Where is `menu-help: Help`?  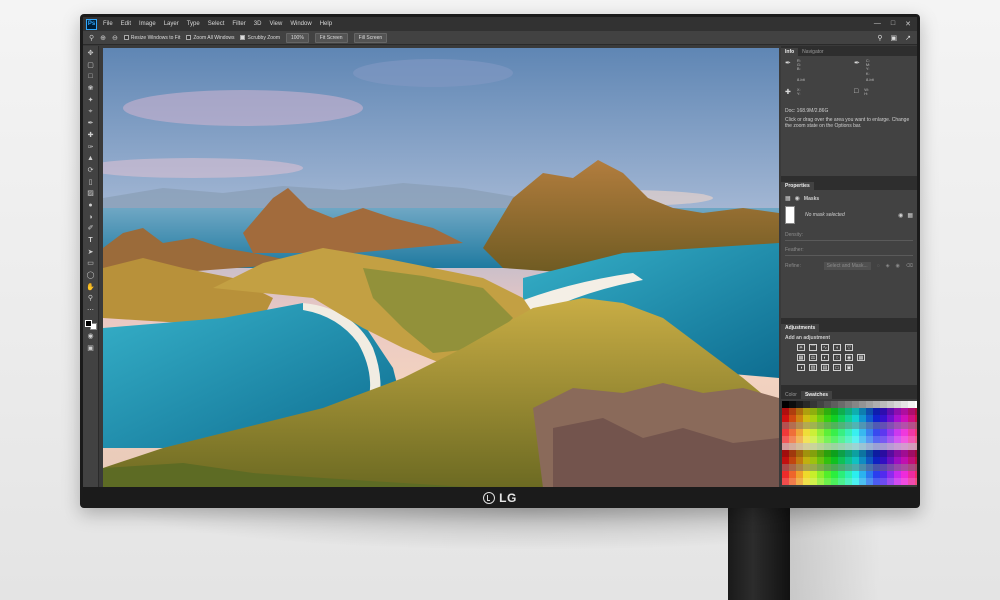 menu-help: Help is located at coordinates (326, 24).